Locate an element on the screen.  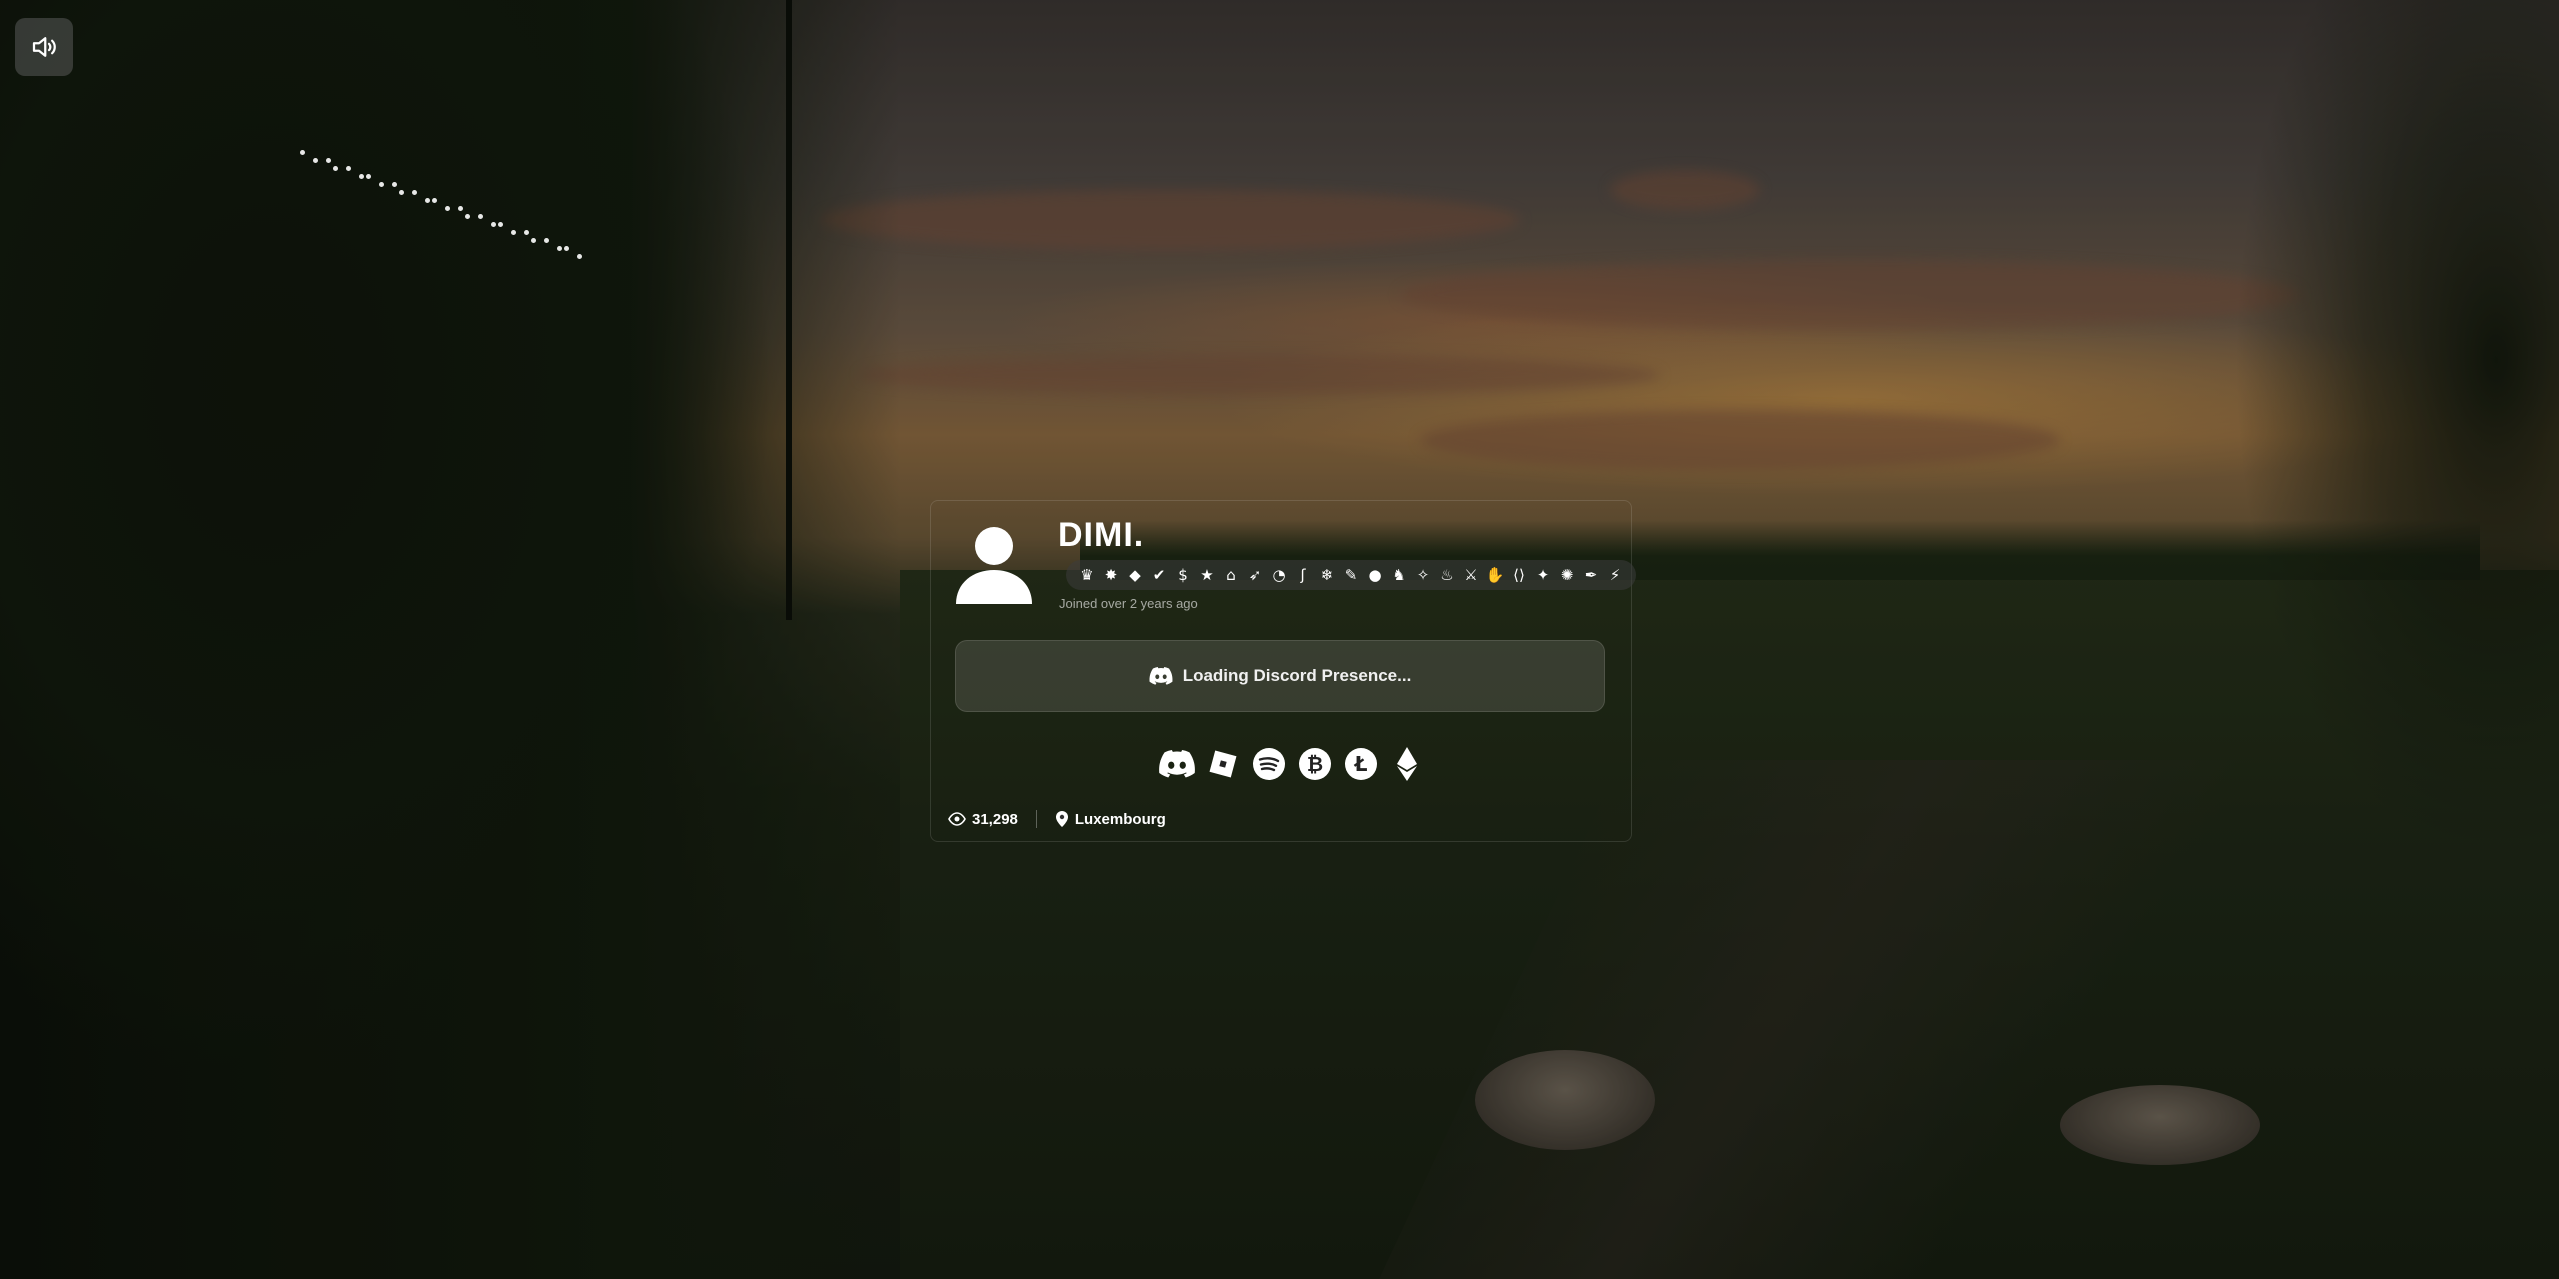
verified-icon: ✔ is located at coordinates (1159, 575).